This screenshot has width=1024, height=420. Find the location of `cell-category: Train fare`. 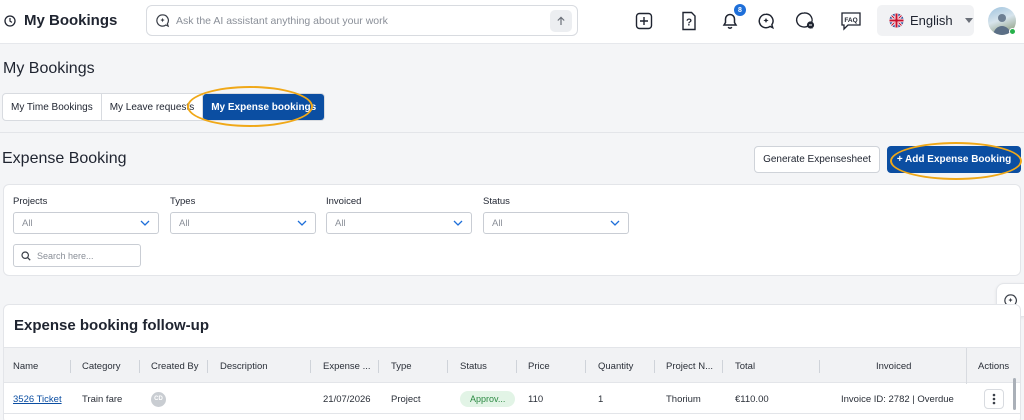

cell-category: Train fare is located at coordinates (102, 399).